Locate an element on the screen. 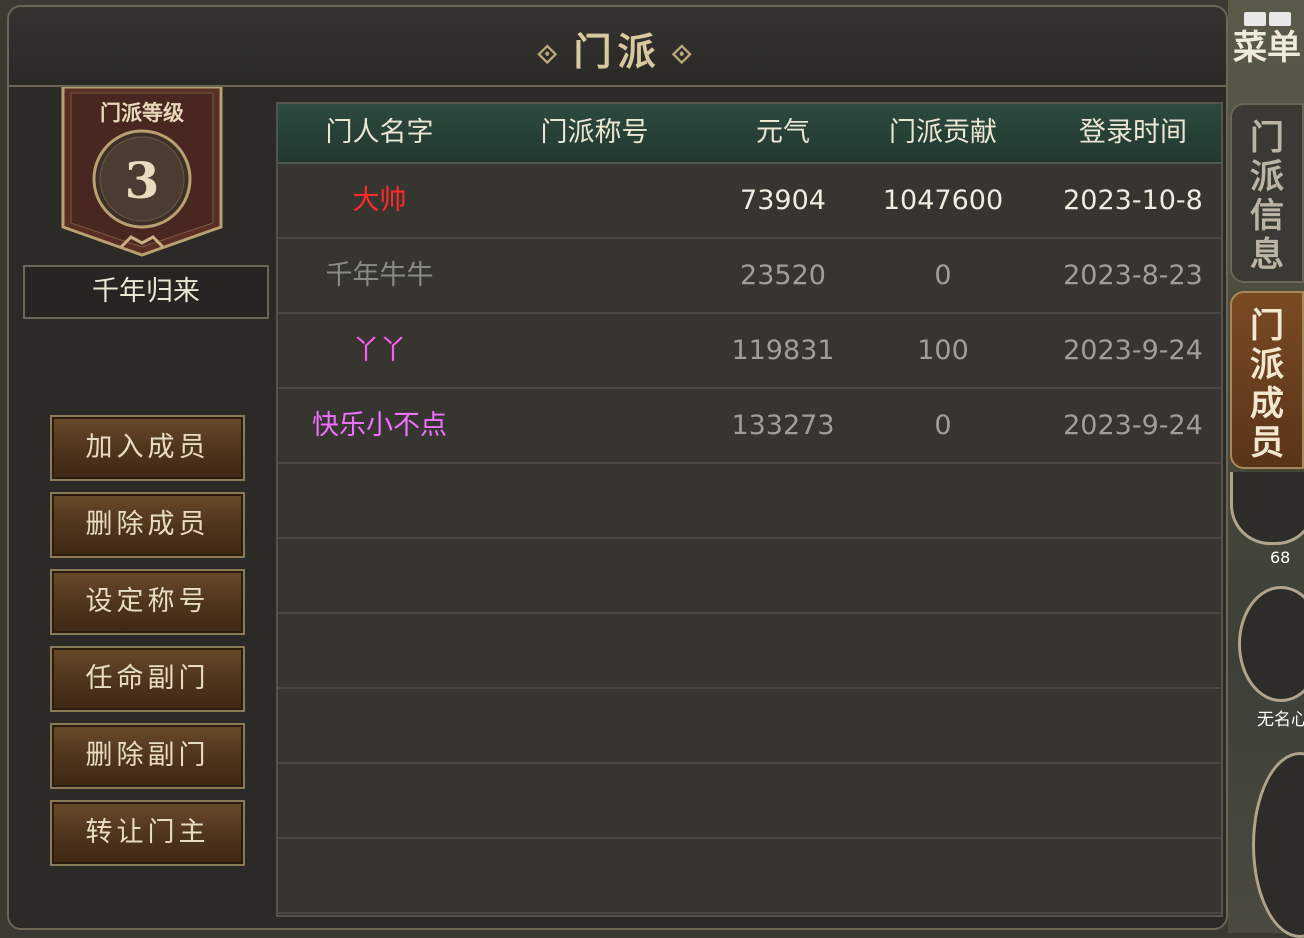  tab-sect-members: 门派成员 is located at coordinates (1267, 380).